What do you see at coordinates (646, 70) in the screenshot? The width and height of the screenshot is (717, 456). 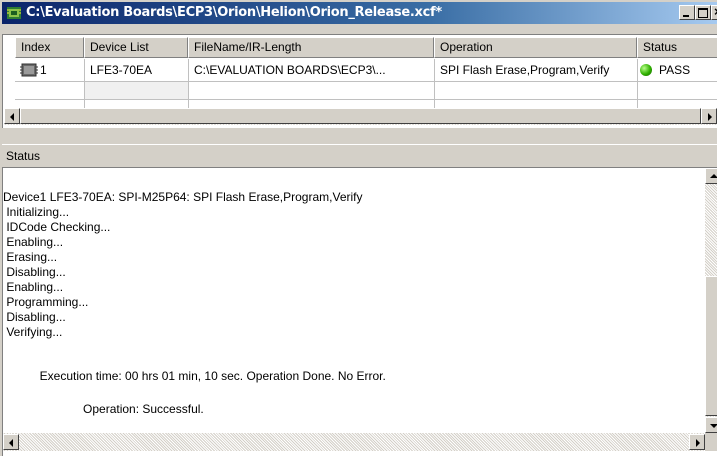 I see `pass-status-icon` at bounding box center [646, 70].